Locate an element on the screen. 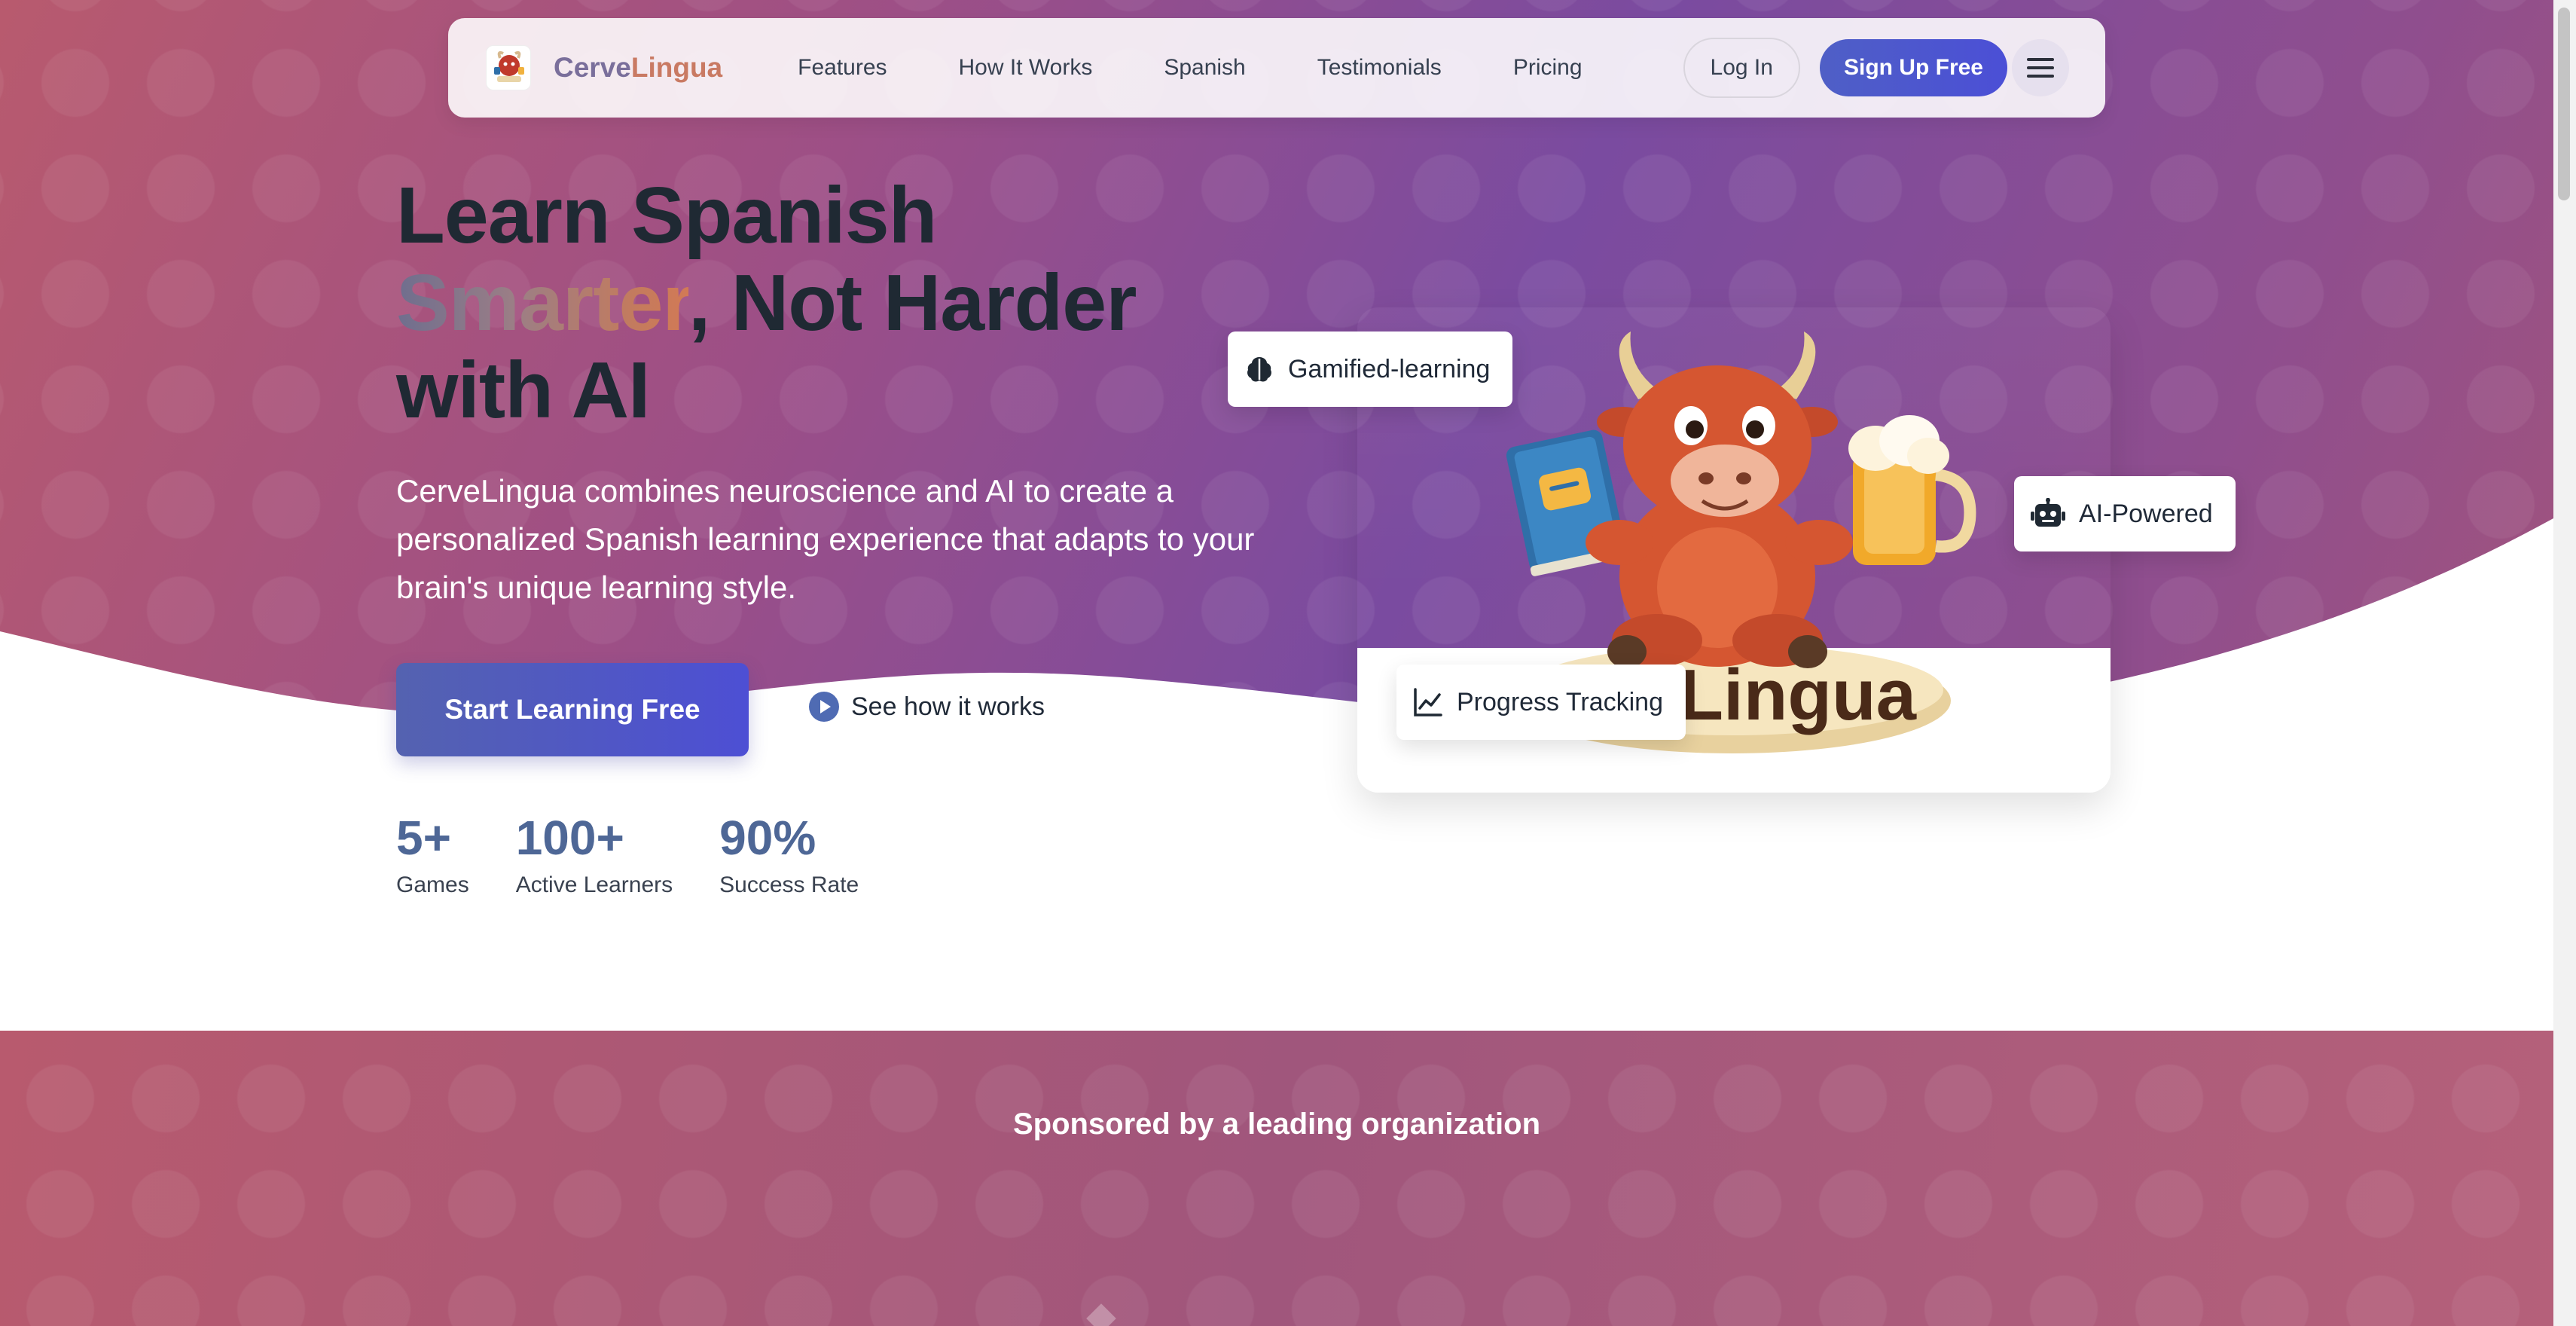  nav-actions: Log In Sign Up Free is located at coordinates (1876, 68).